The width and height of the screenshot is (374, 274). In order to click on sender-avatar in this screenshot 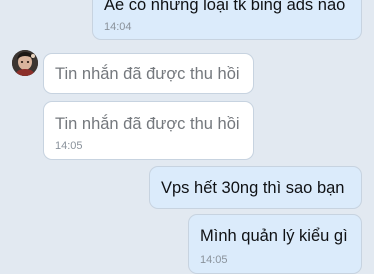, I will do `click(25, 63)`.